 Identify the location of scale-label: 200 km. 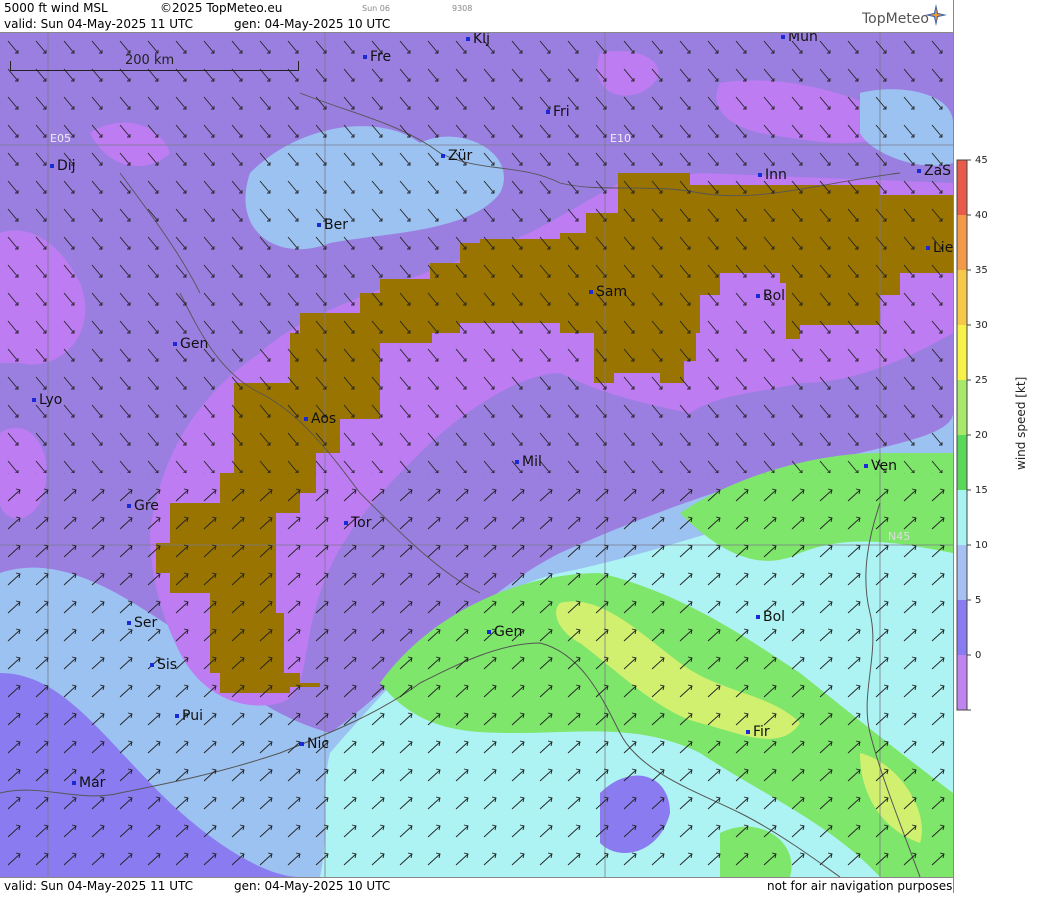
(150, 60).